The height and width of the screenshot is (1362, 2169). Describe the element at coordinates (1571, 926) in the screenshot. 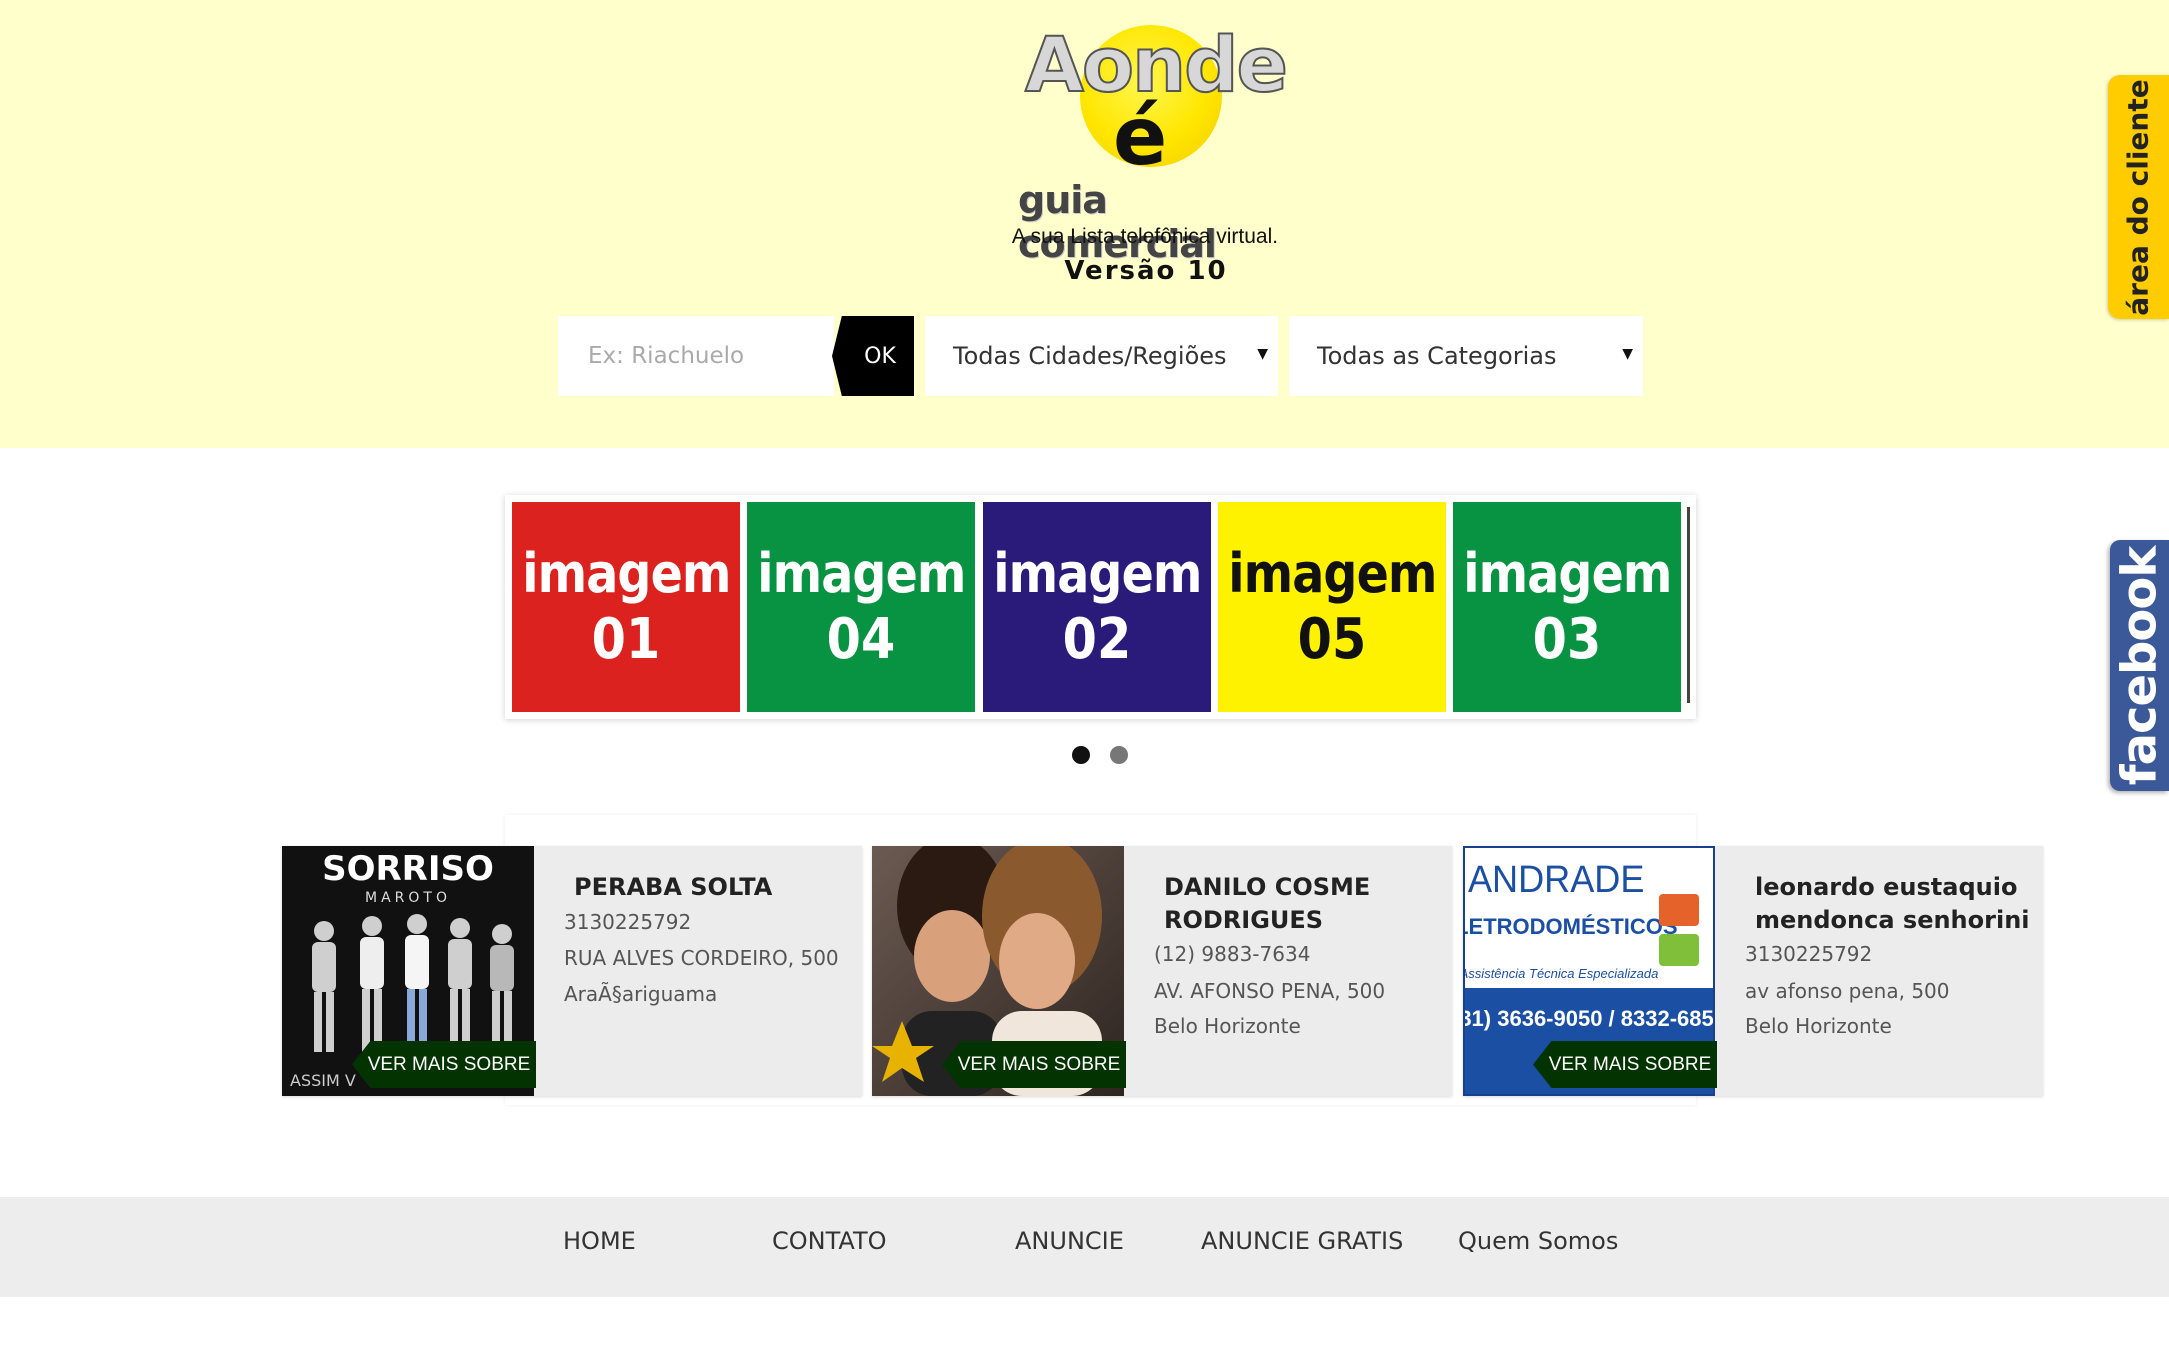

I see `image-subtitle: ELETRODOMÉSTICOS` at that location.